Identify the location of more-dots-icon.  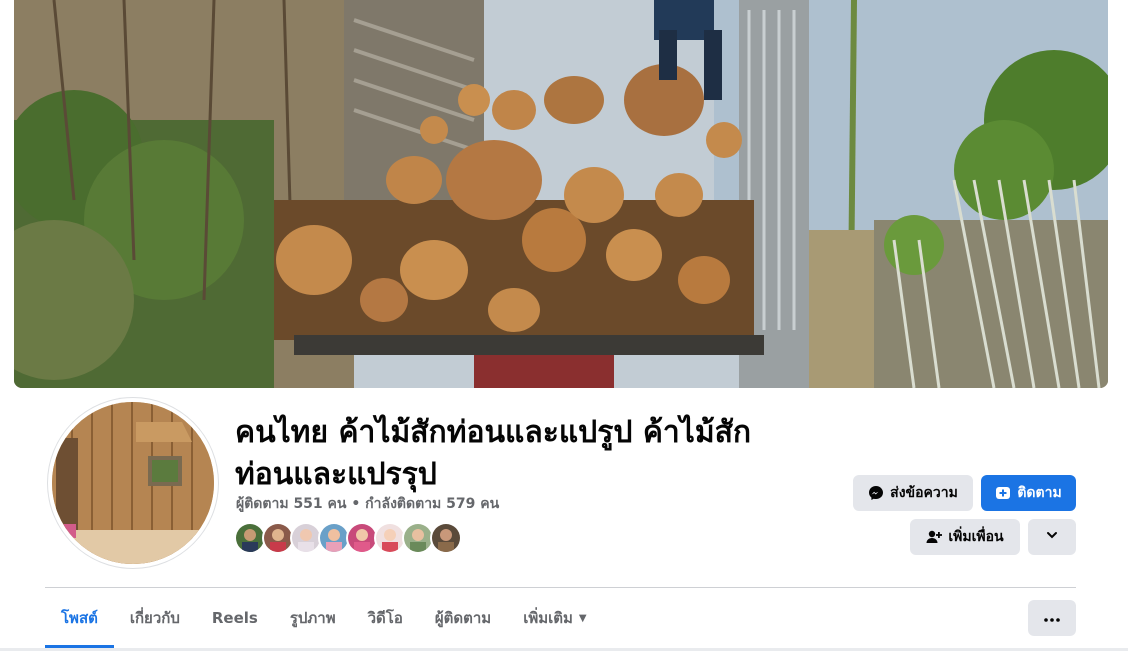
(1052, 618).